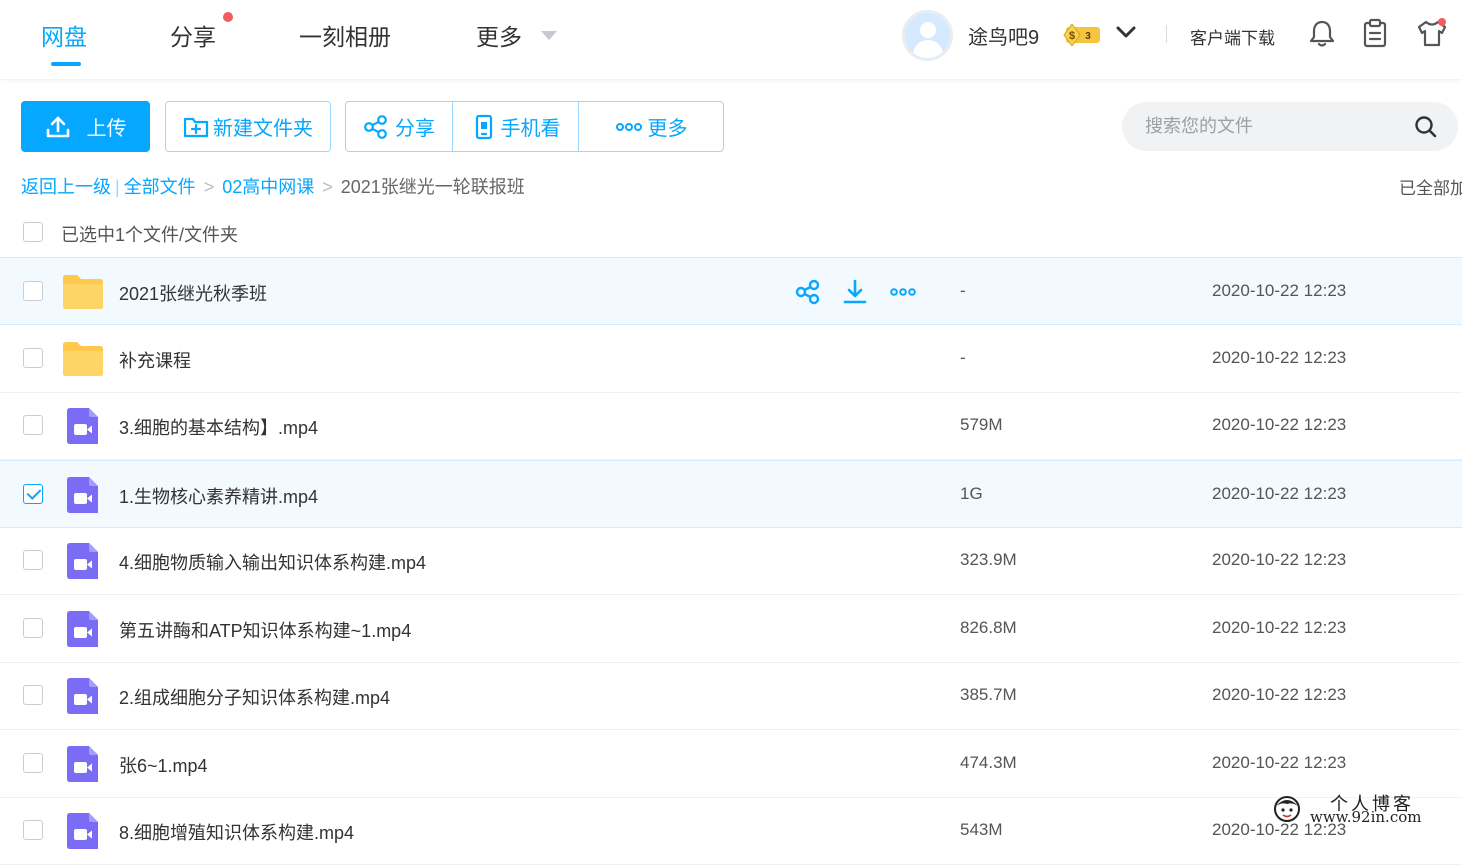 This screenshot has height=865, width=1462. Describe the element at coordinates (731, 831) in the screenshot. I see `file-row: 8.细胞增殖知识体系构建.mp4 543M 2020-10-22 12:23` at that location.